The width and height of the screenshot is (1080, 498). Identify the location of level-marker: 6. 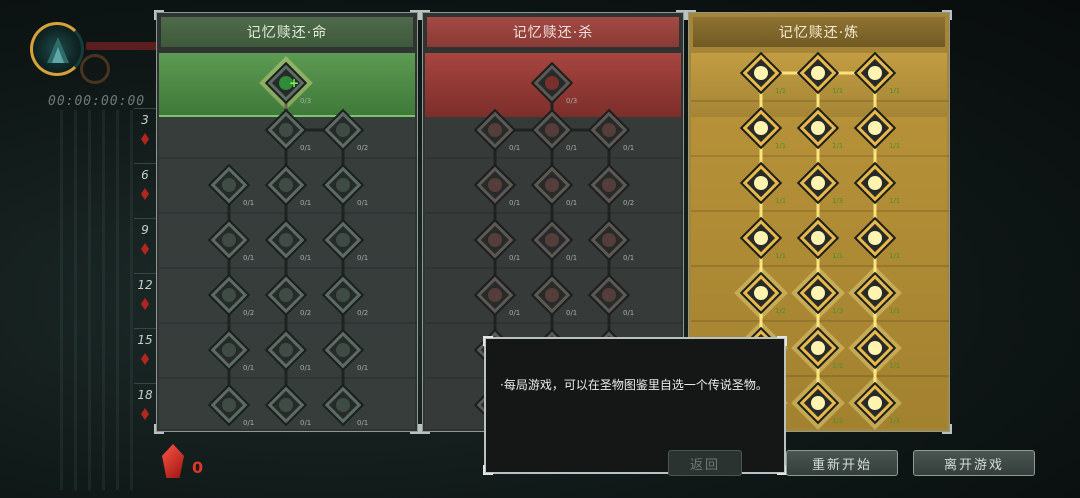
(145, 189).